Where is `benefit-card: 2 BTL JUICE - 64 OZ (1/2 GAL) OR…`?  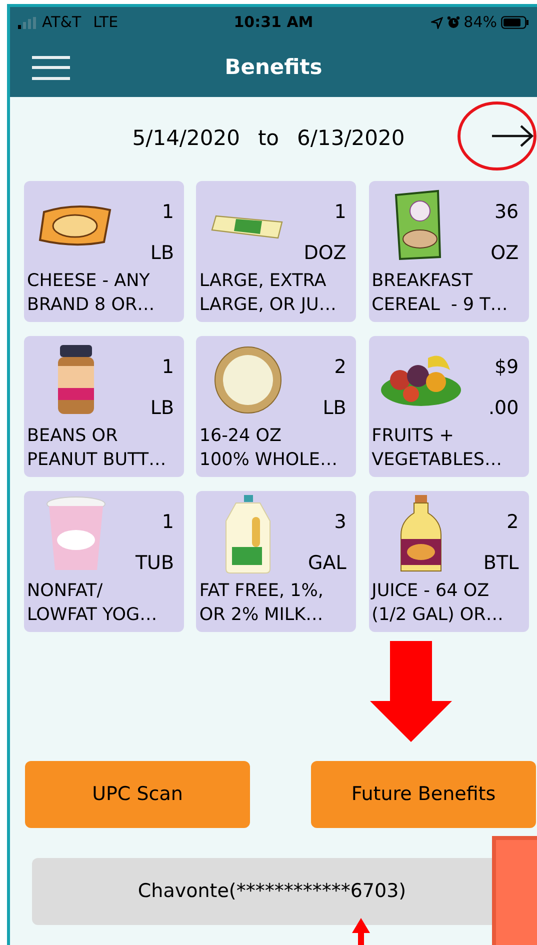
benefit-card: 2 BTL JUICE - 64 OZ (1/2 GAL) OR… is located at coordinates (448, 561).